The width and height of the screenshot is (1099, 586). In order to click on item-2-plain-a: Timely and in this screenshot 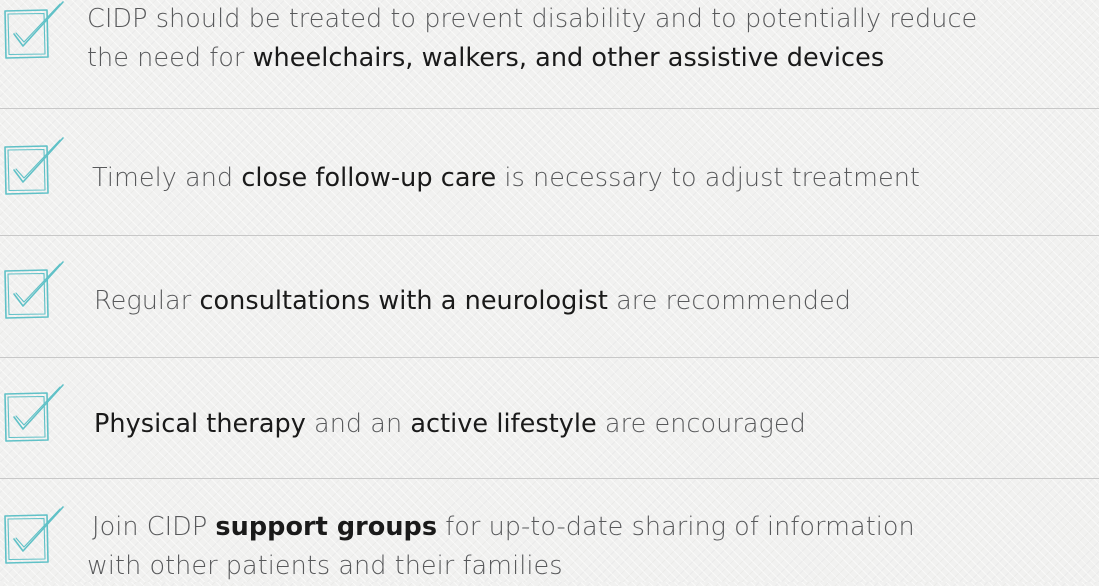, I will do `click(167, 178)`.